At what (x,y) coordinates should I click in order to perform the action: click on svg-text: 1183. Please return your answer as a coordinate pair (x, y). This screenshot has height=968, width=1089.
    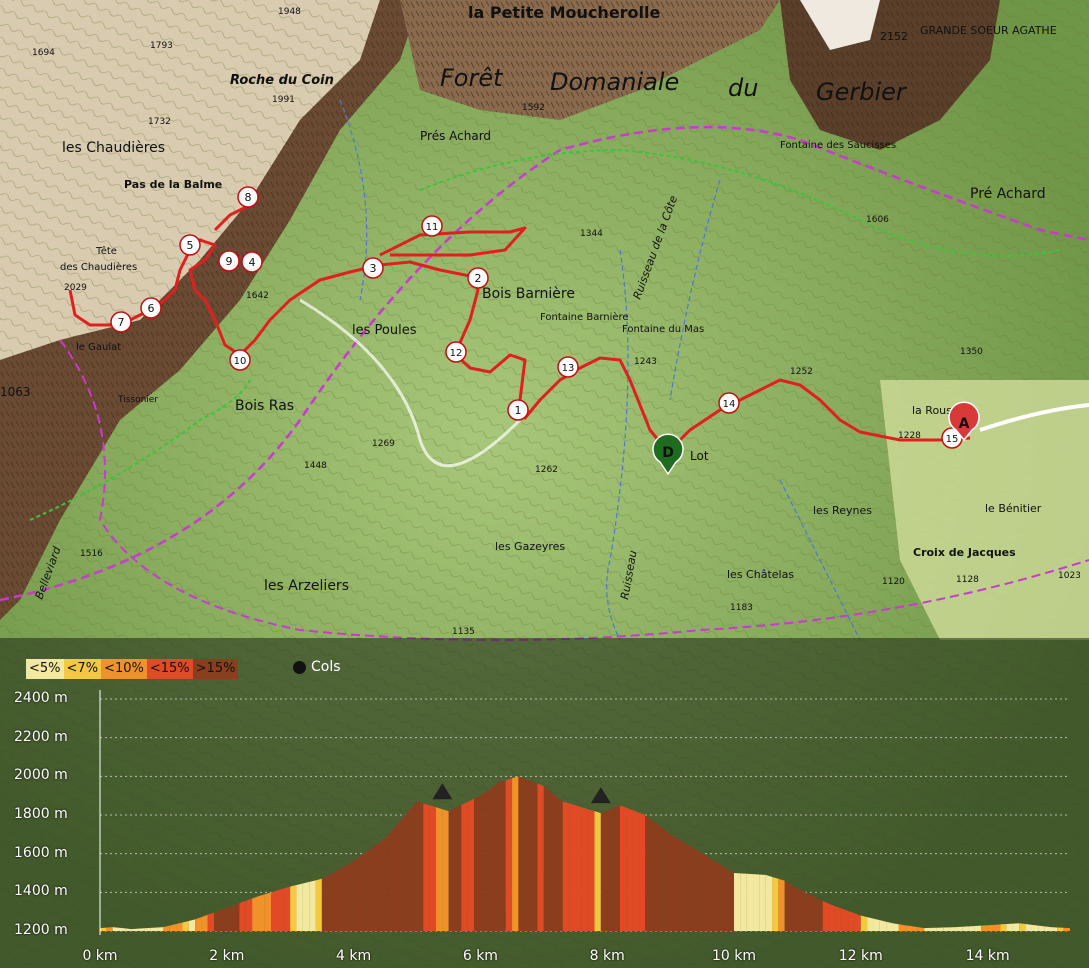
    Looking at the image, I should click on (741, 608).